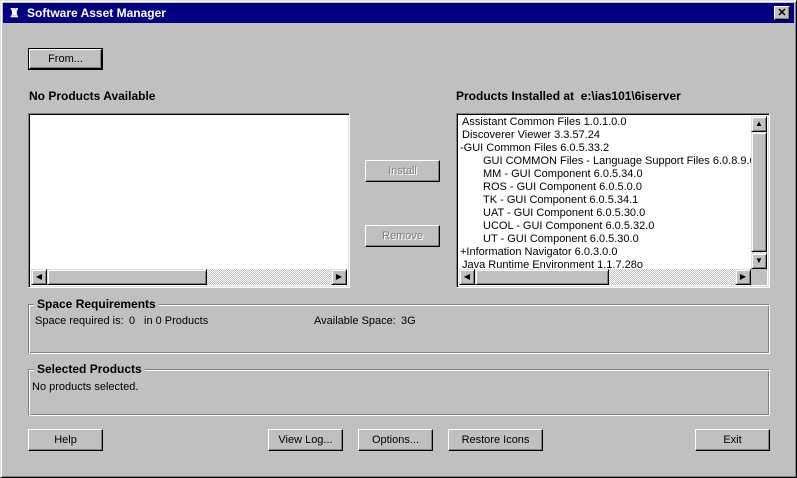 The height and width of the screenshot is (478, 797). I want to click on title-bar: ♜ Software Asset Manager ✕, so click(398, 13).